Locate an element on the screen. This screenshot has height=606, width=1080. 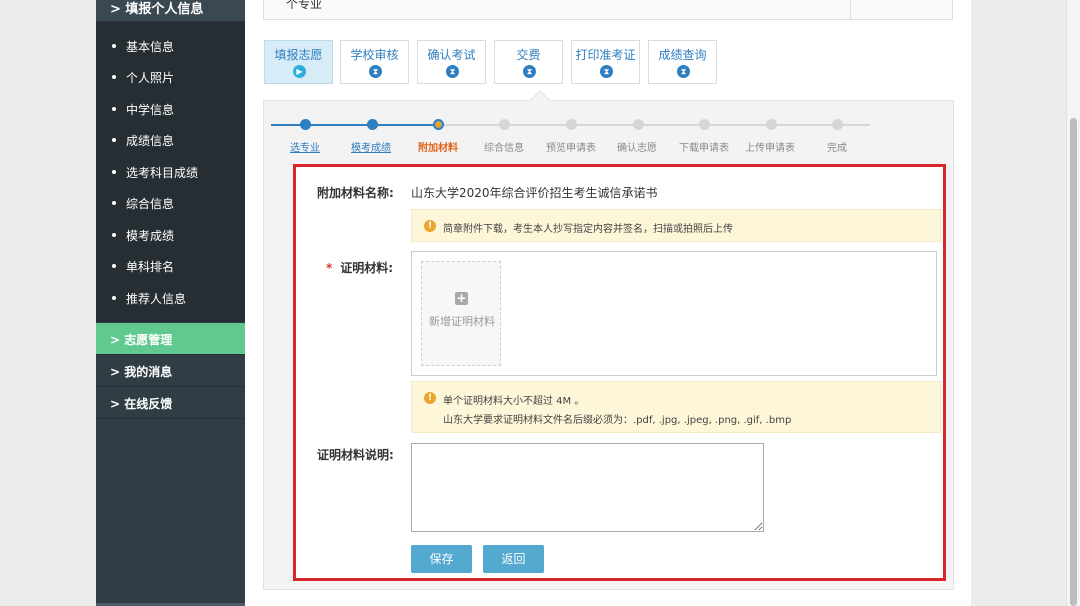
tab-label: 填报志愿 is located at coordinates (298, 55).